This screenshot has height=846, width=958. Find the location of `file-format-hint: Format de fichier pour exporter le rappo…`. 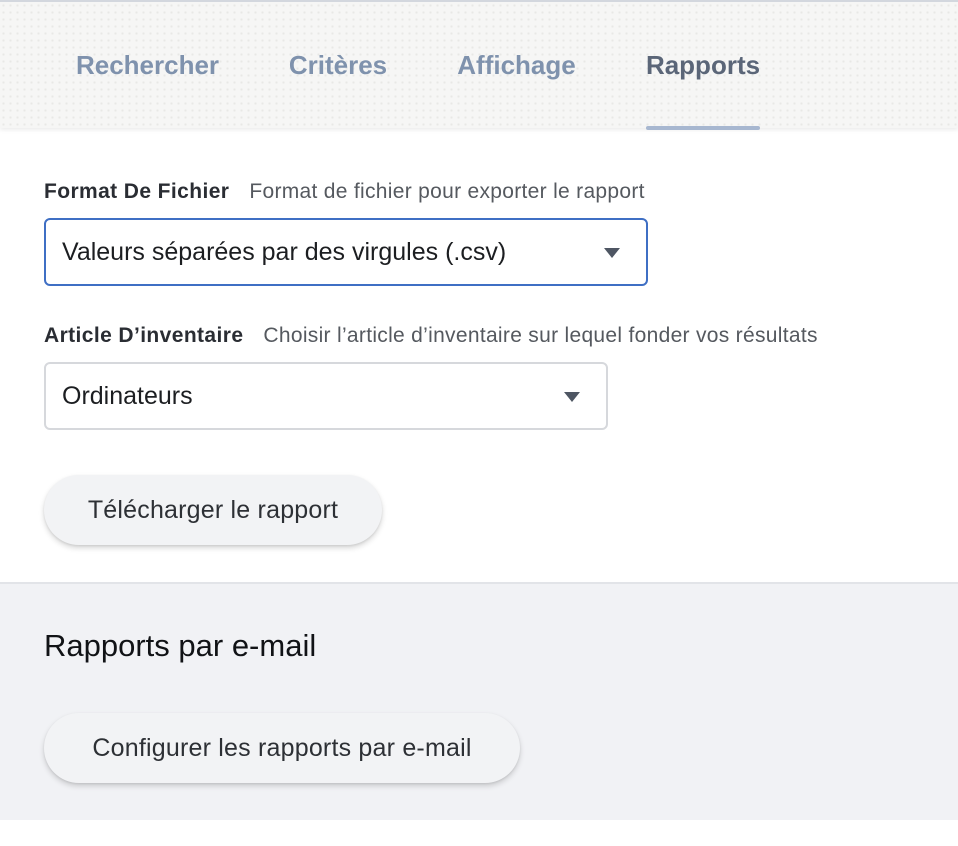

file-format-hint: Format de fichier pour exporter le rappo… is located at coordinates (447, 191).